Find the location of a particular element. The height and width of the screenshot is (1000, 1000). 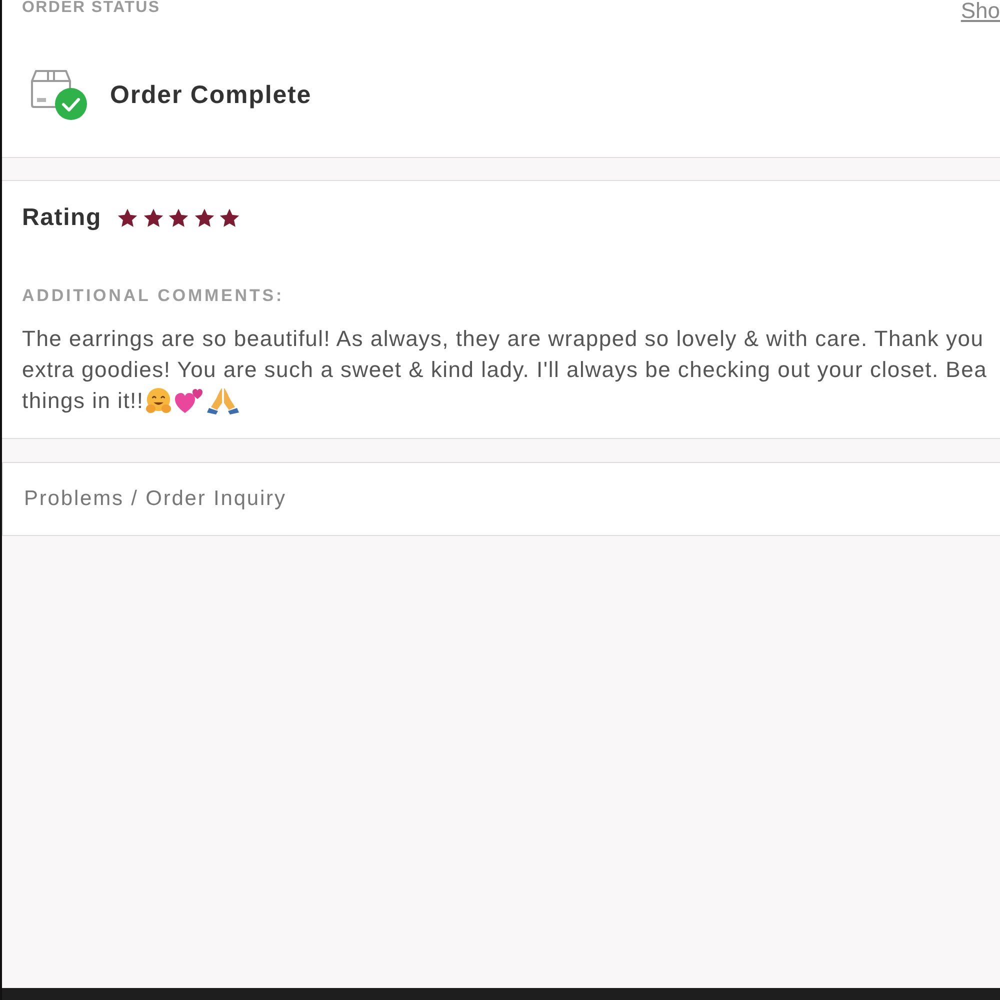

section-heading: ORDER STATUS is located at coordinates (91, 8).